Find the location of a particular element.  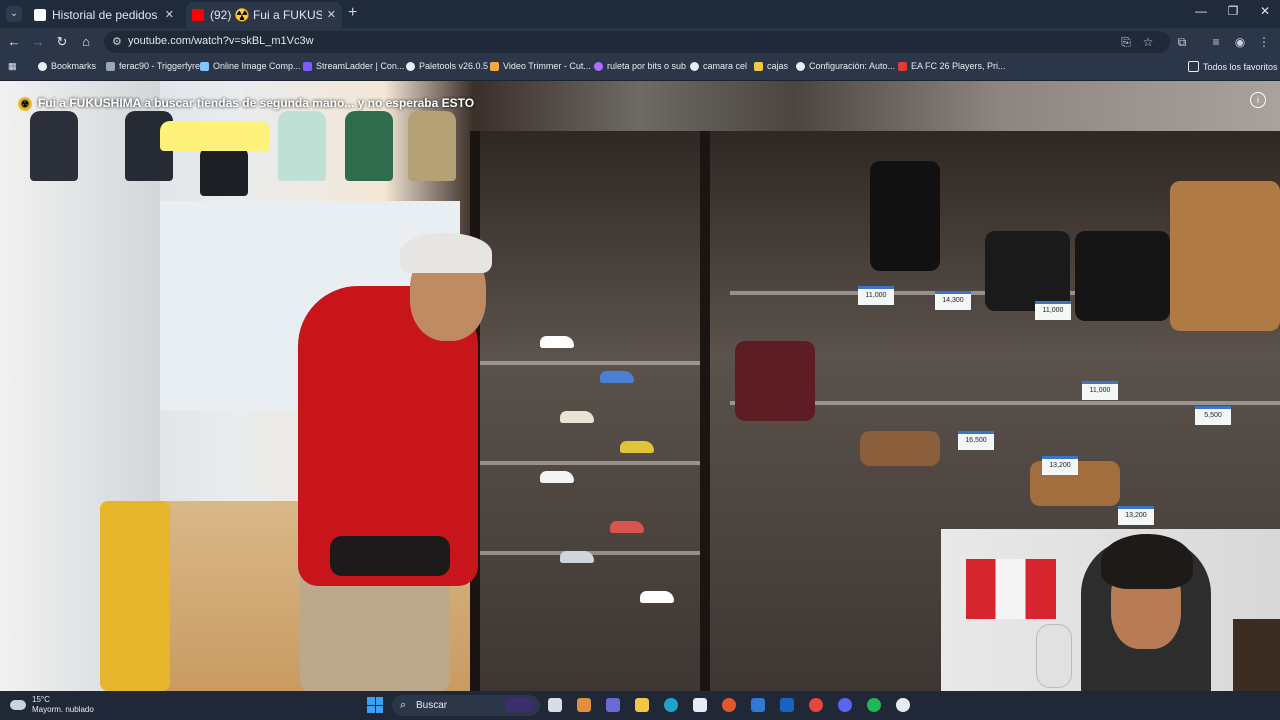

window-close-icon: ✕ is located at coordinates (1265, 11).